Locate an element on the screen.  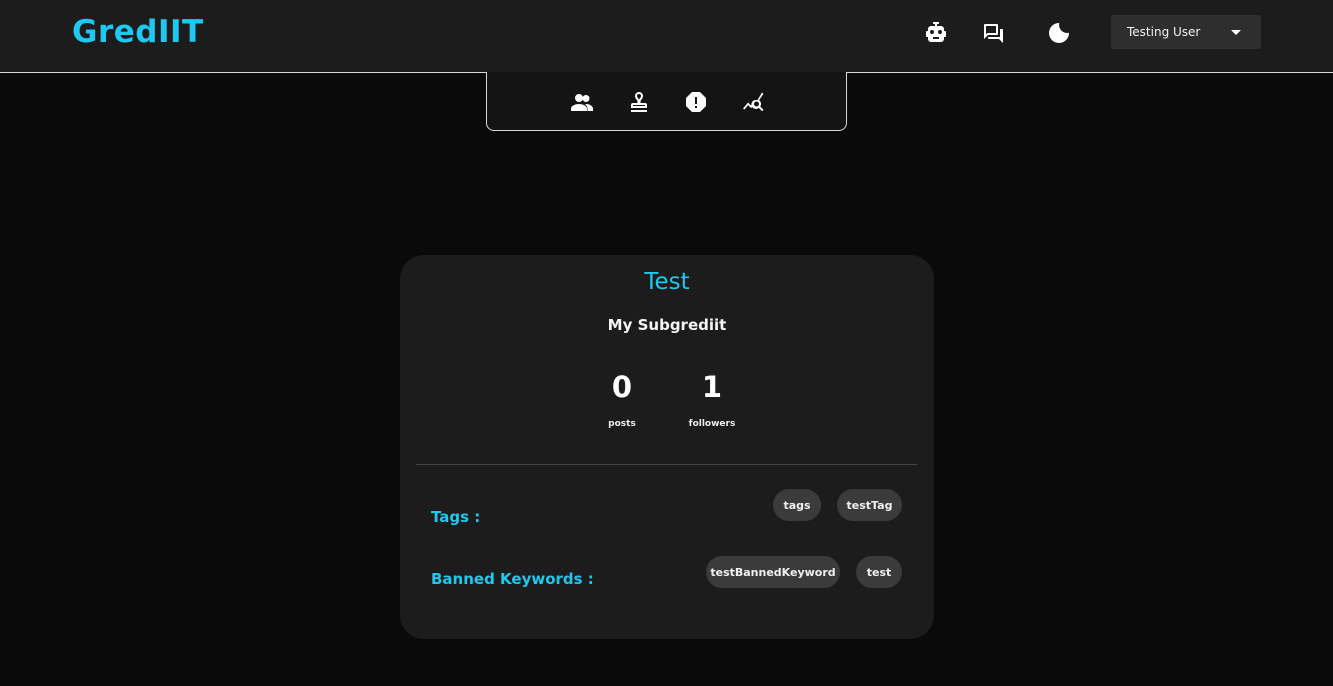
tag-chip: testTag is located at coordinates (869, 505).